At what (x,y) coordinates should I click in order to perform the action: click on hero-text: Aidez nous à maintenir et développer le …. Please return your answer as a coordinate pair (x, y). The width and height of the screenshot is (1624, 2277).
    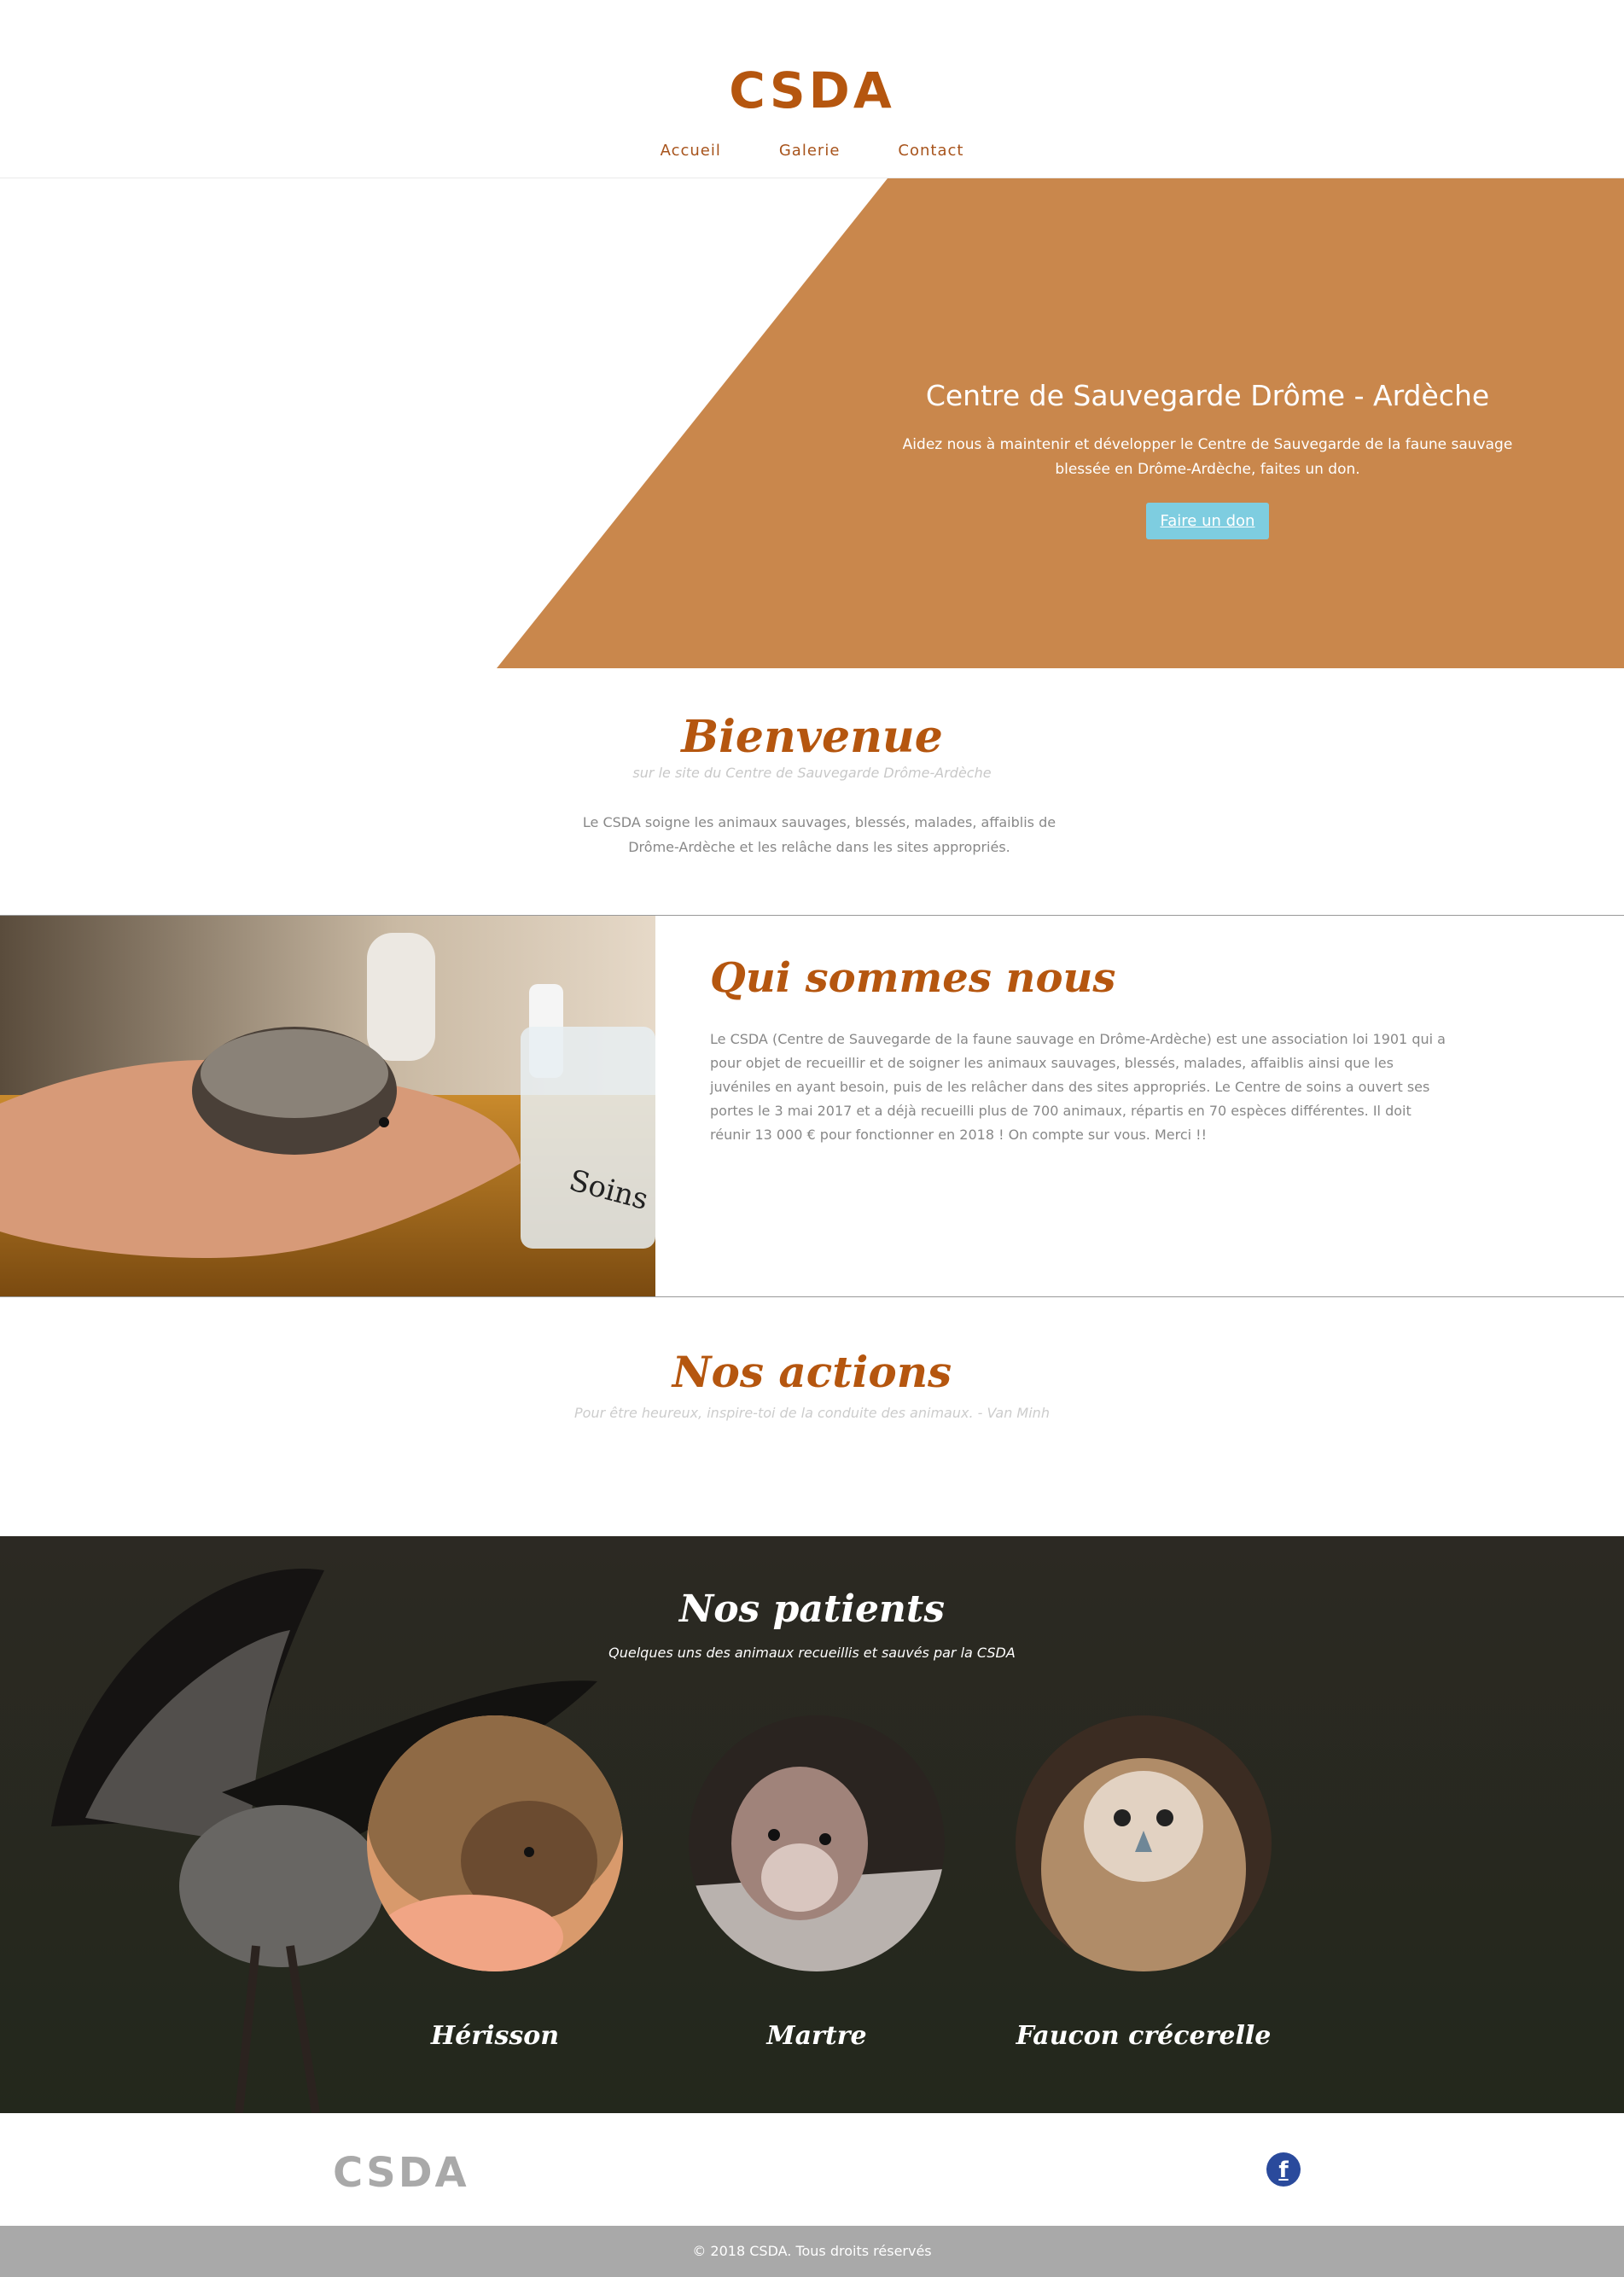
    Looking at the image, I should click on (1208, 457).